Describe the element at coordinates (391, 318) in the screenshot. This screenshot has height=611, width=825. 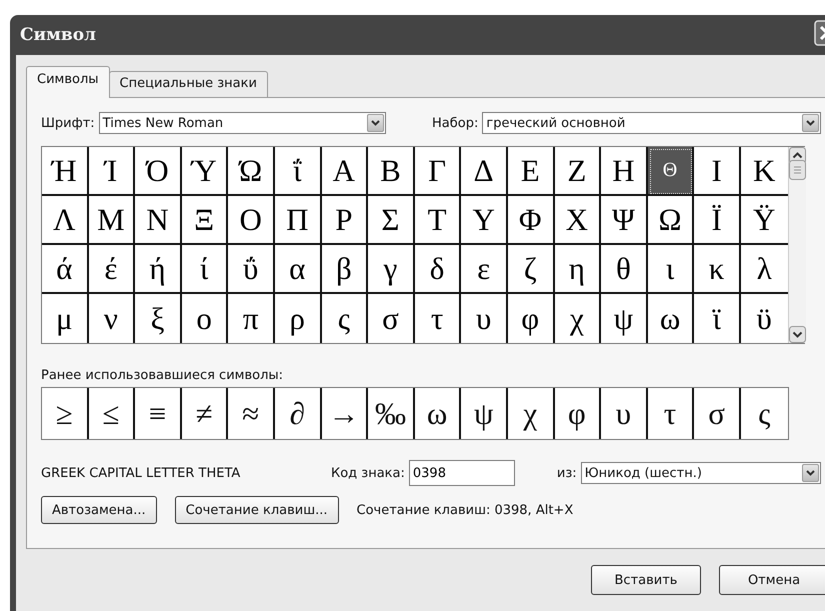
I see `symbol-cell: σ` at that location.